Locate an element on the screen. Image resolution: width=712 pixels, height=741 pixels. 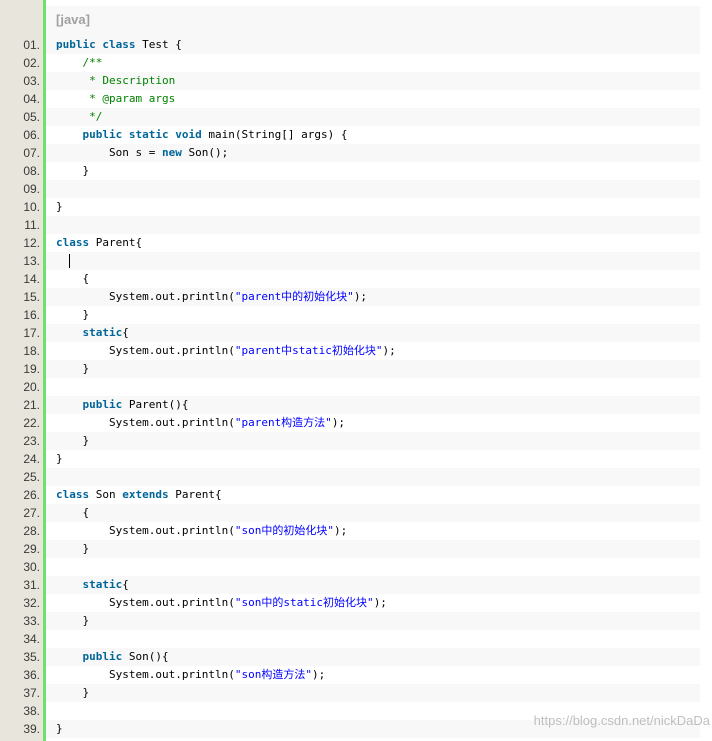
line-number: 30. is located at coordinates (31, 567).